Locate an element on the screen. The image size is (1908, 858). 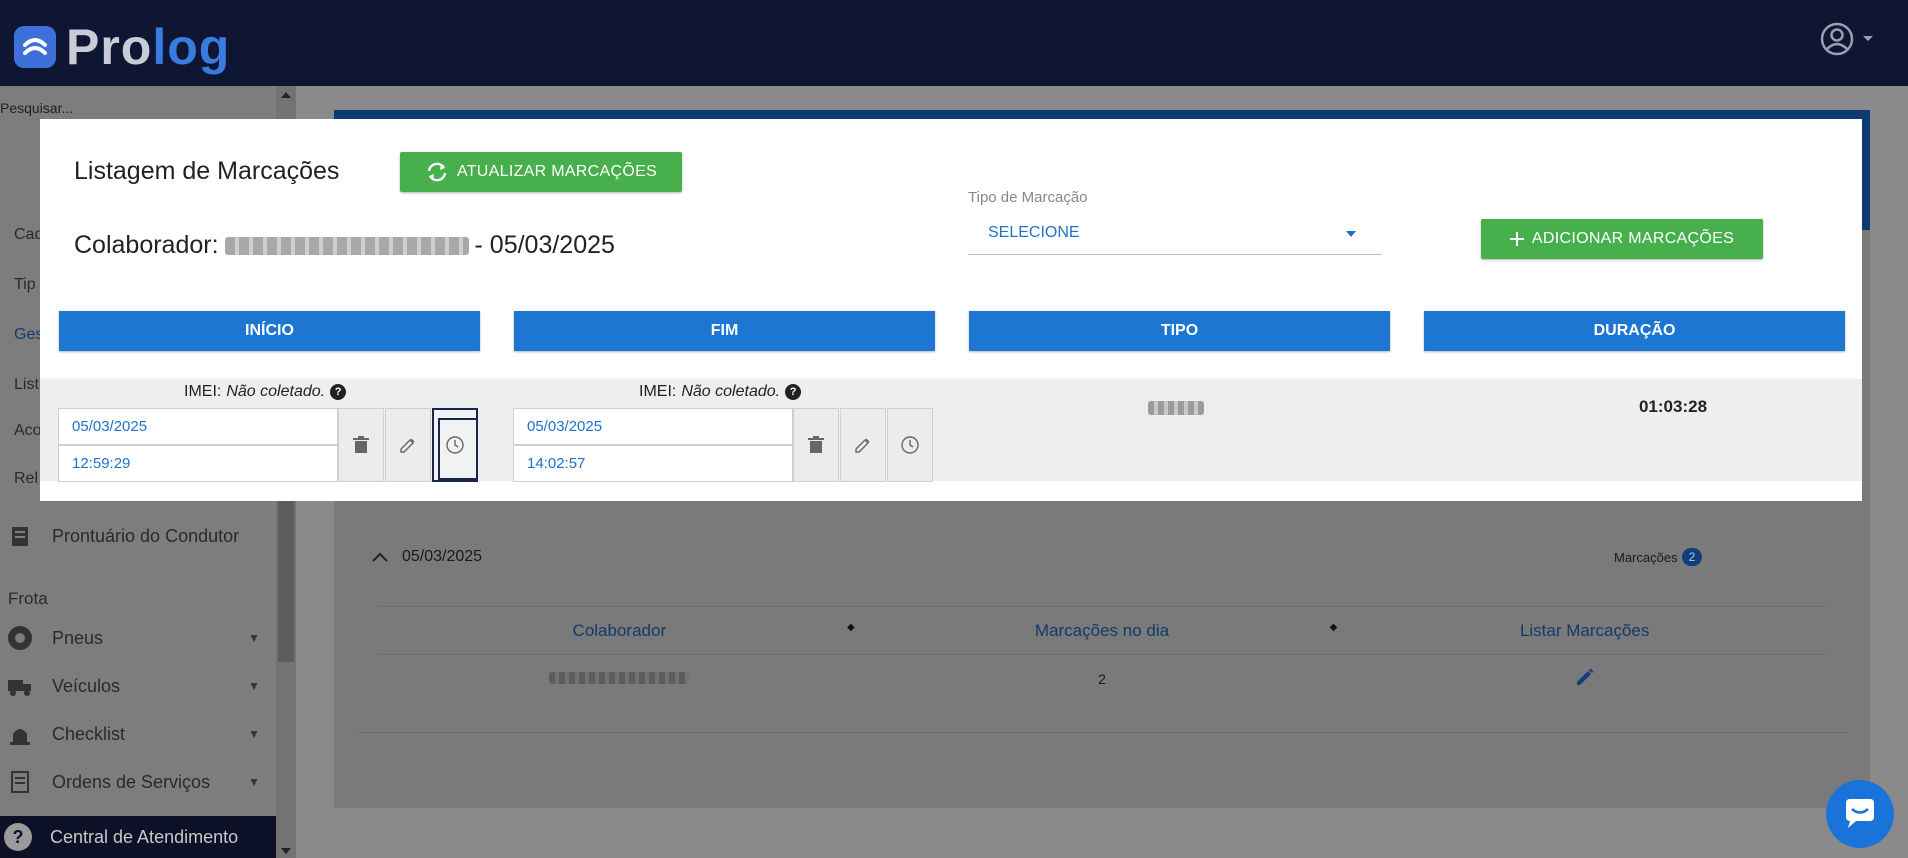
divider is located at coordinates (1103, 732).